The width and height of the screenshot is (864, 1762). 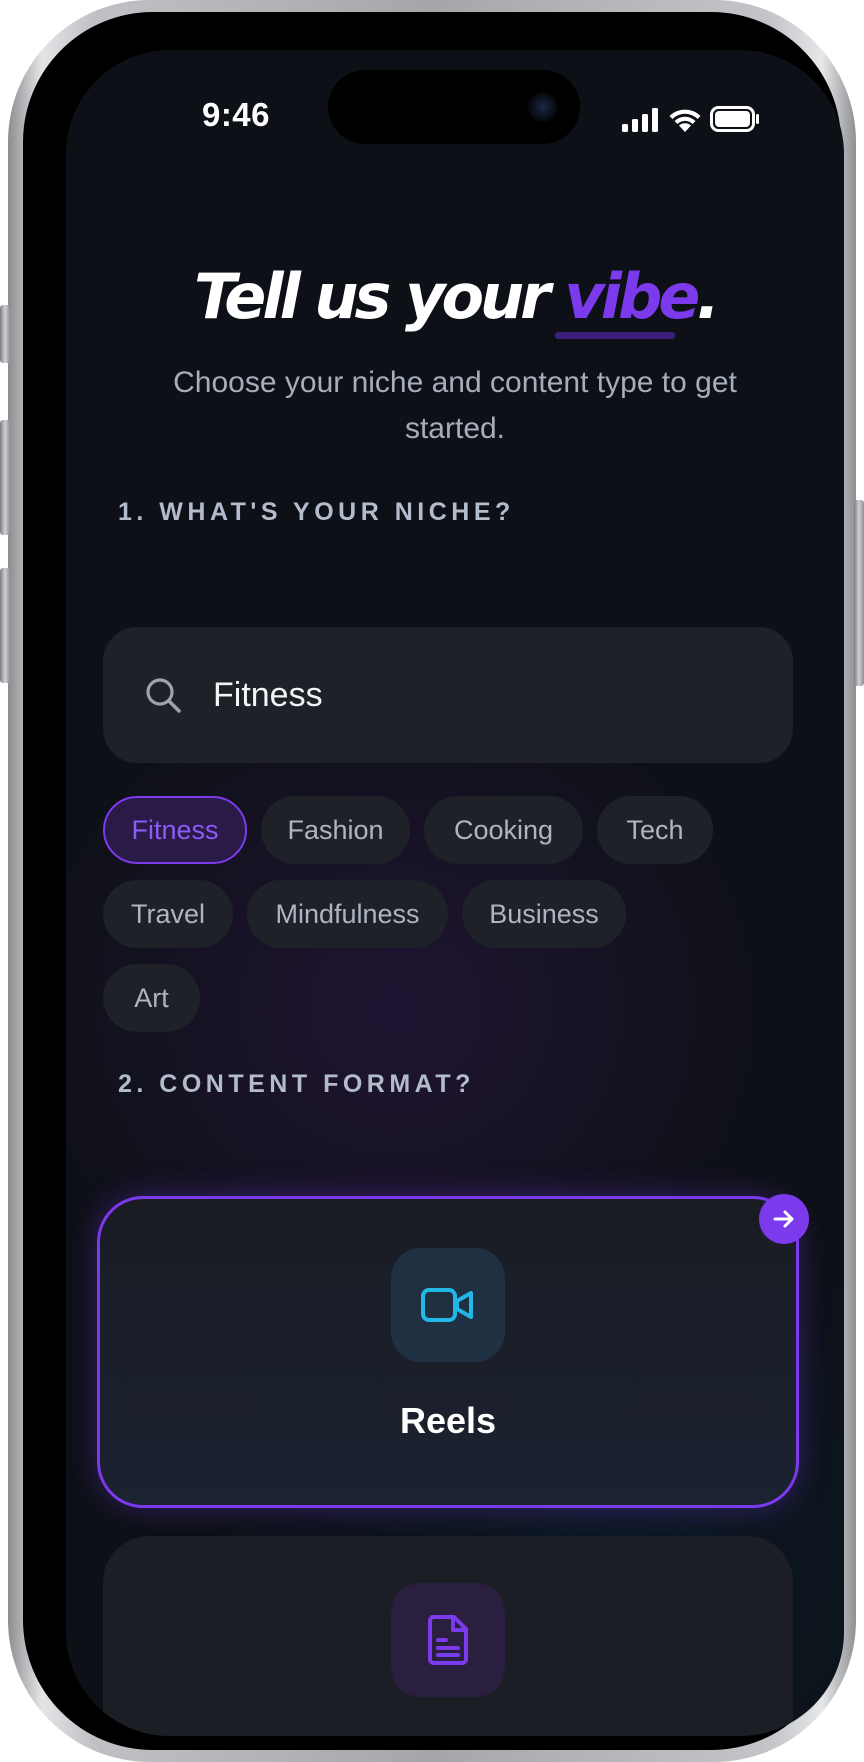 What do you see at coordinates (707, 296) in the screenshot?
I see `title-end: .` at bounding box center [707, 296].